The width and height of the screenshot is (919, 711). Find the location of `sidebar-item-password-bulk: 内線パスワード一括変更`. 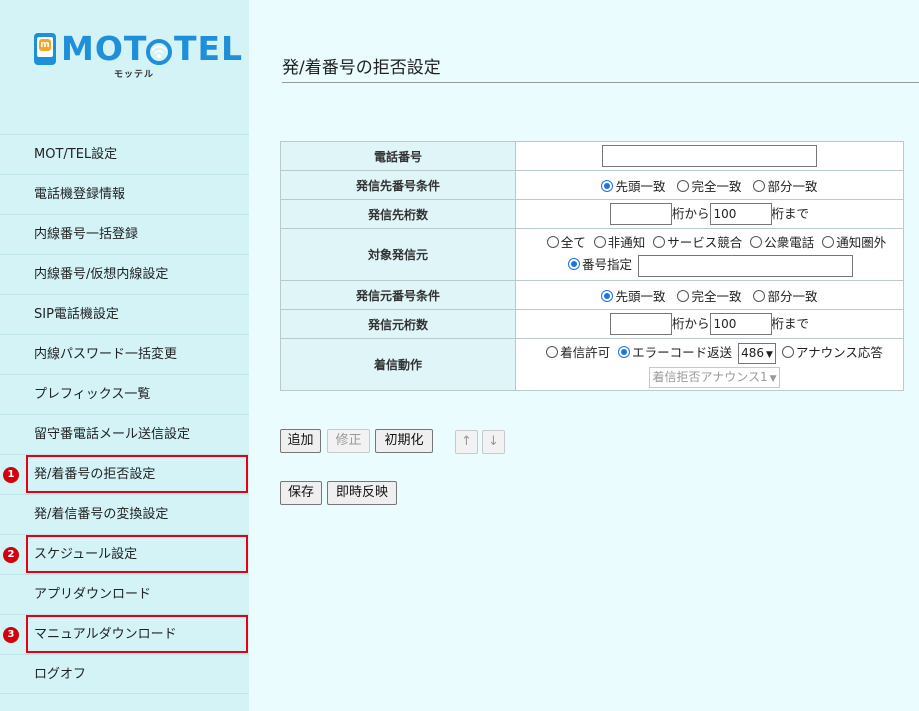

sidebar-item-password-bulk: 内線パスワード一括変更 is located at coordinates (124, 354).